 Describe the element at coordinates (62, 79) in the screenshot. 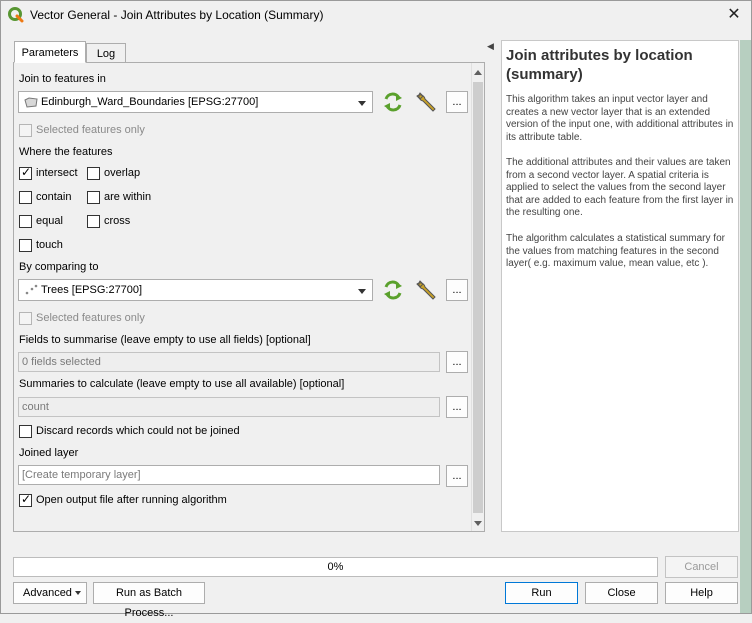

I see `join-to-label: Join to features in` at that location.